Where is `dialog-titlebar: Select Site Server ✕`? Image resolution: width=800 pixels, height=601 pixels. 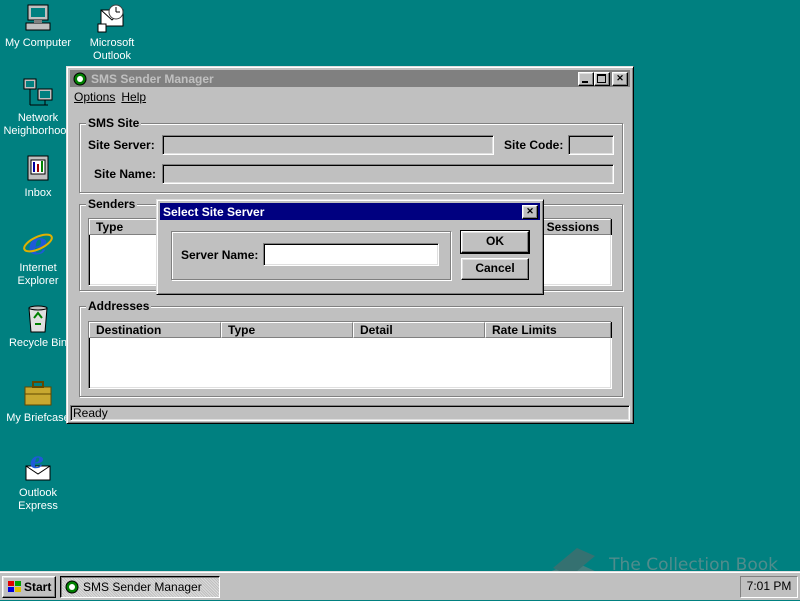
dialog-titlebar: Select Site Server ✕ is located at coordinates (350, 211).